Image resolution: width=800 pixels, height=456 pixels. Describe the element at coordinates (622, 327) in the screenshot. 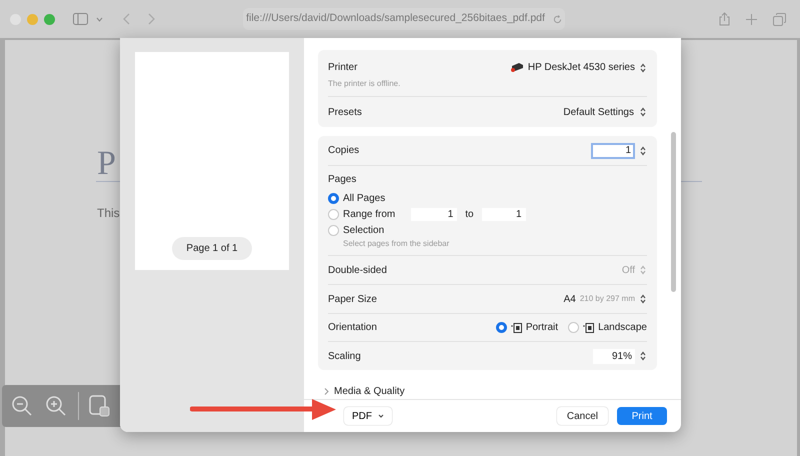

I see `radio-label: Landscape` at that location.